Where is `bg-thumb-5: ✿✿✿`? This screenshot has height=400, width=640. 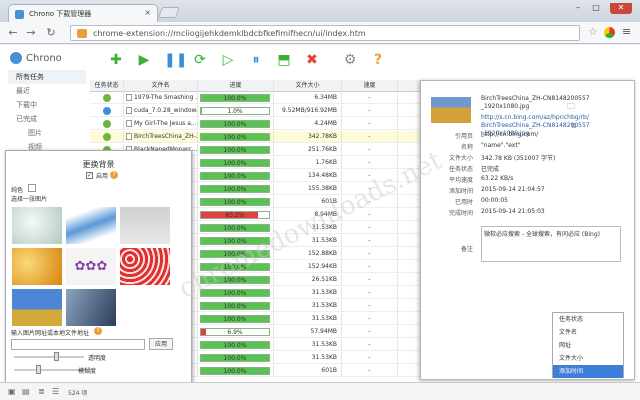
bg-thumb-5: ✿✿✿ is located at coordinates (91, 266).